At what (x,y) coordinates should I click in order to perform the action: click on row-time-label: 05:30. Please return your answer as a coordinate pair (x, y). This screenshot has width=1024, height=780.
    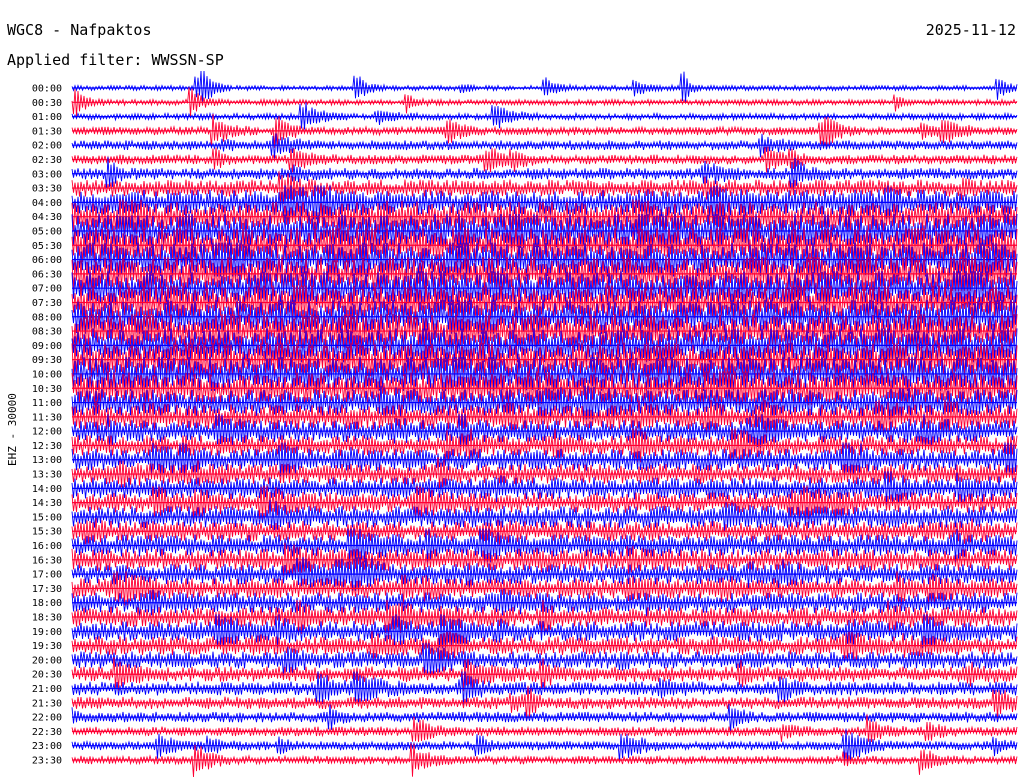
    Looking at the image, I should click on (47, 246).